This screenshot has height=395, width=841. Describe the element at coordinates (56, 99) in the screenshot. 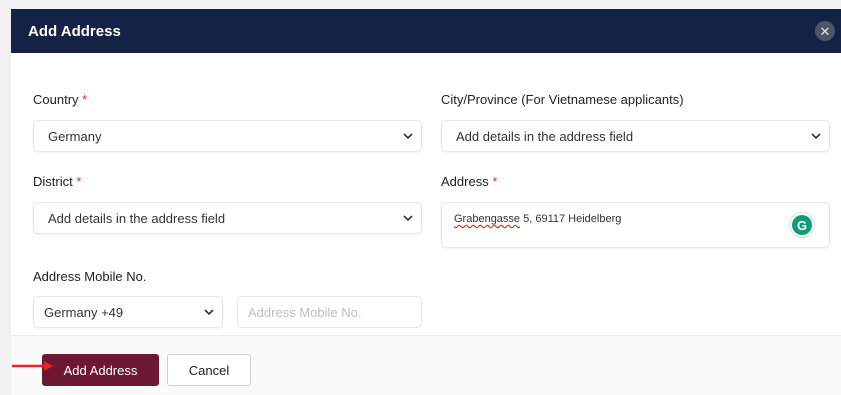

I see `country-label-text: Country` at that location.